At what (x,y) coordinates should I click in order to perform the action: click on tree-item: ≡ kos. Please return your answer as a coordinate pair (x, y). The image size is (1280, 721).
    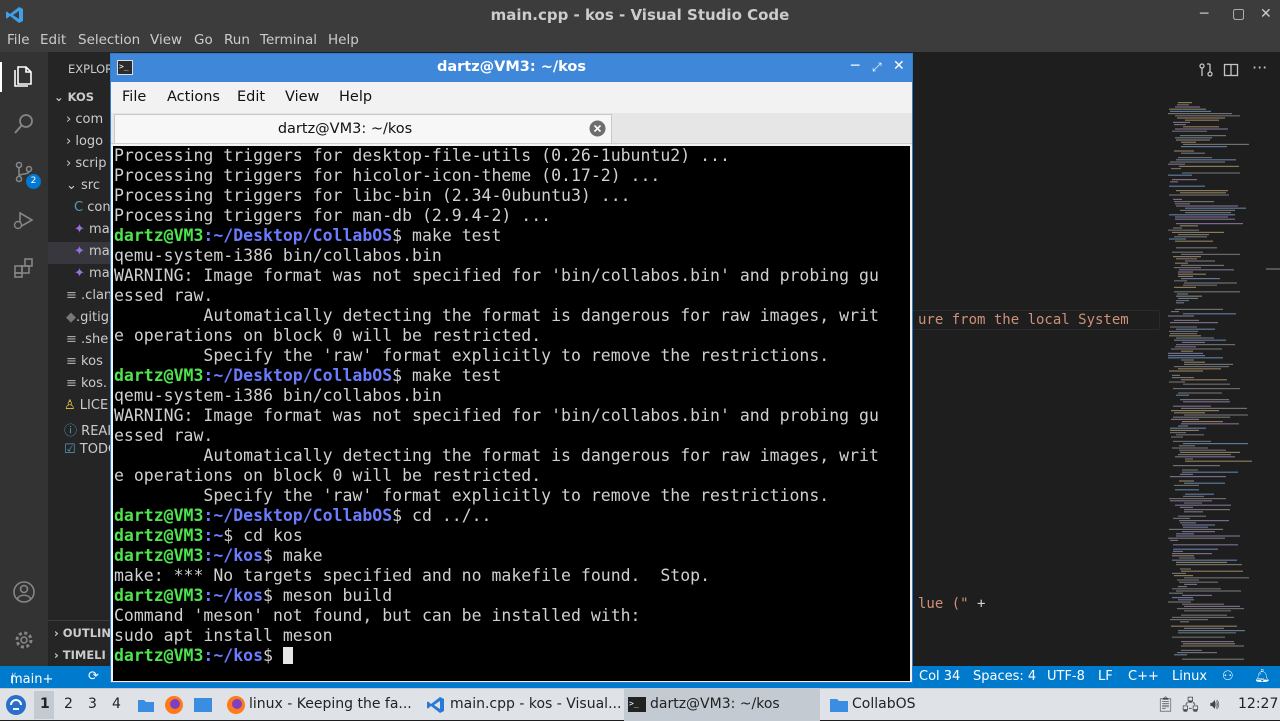
    Looking at the image, I should click on (84, 361).